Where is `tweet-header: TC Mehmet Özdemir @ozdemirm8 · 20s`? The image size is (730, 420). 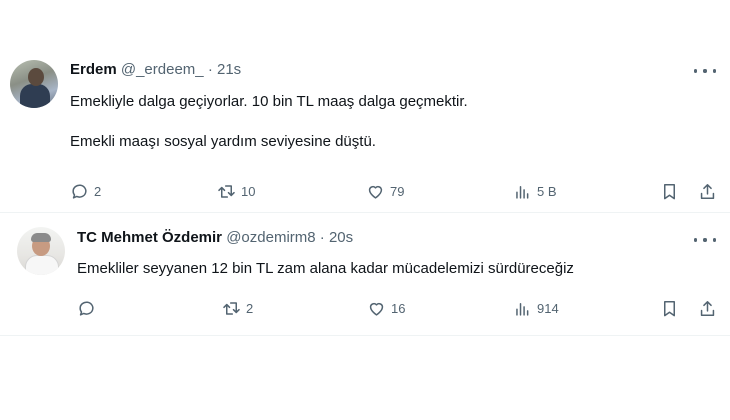
tweet-header: TC Mehmet Özdemir @ozdemirm8 · 20s is located at coordinates (215, 238).